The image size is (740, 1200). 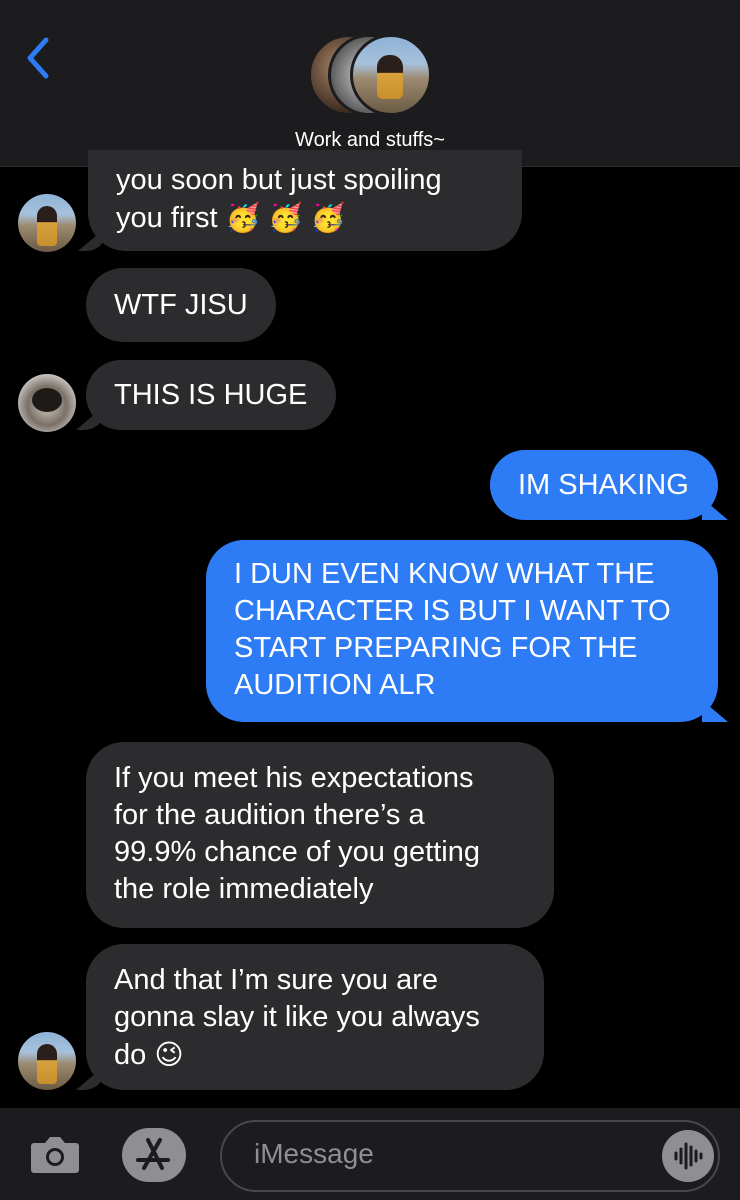 What do you see at coordinates (452, 611) in the screenshot?
I see `message-text: CHARACTER IS BUT I WANT TO` at bounding box center [452, 611].